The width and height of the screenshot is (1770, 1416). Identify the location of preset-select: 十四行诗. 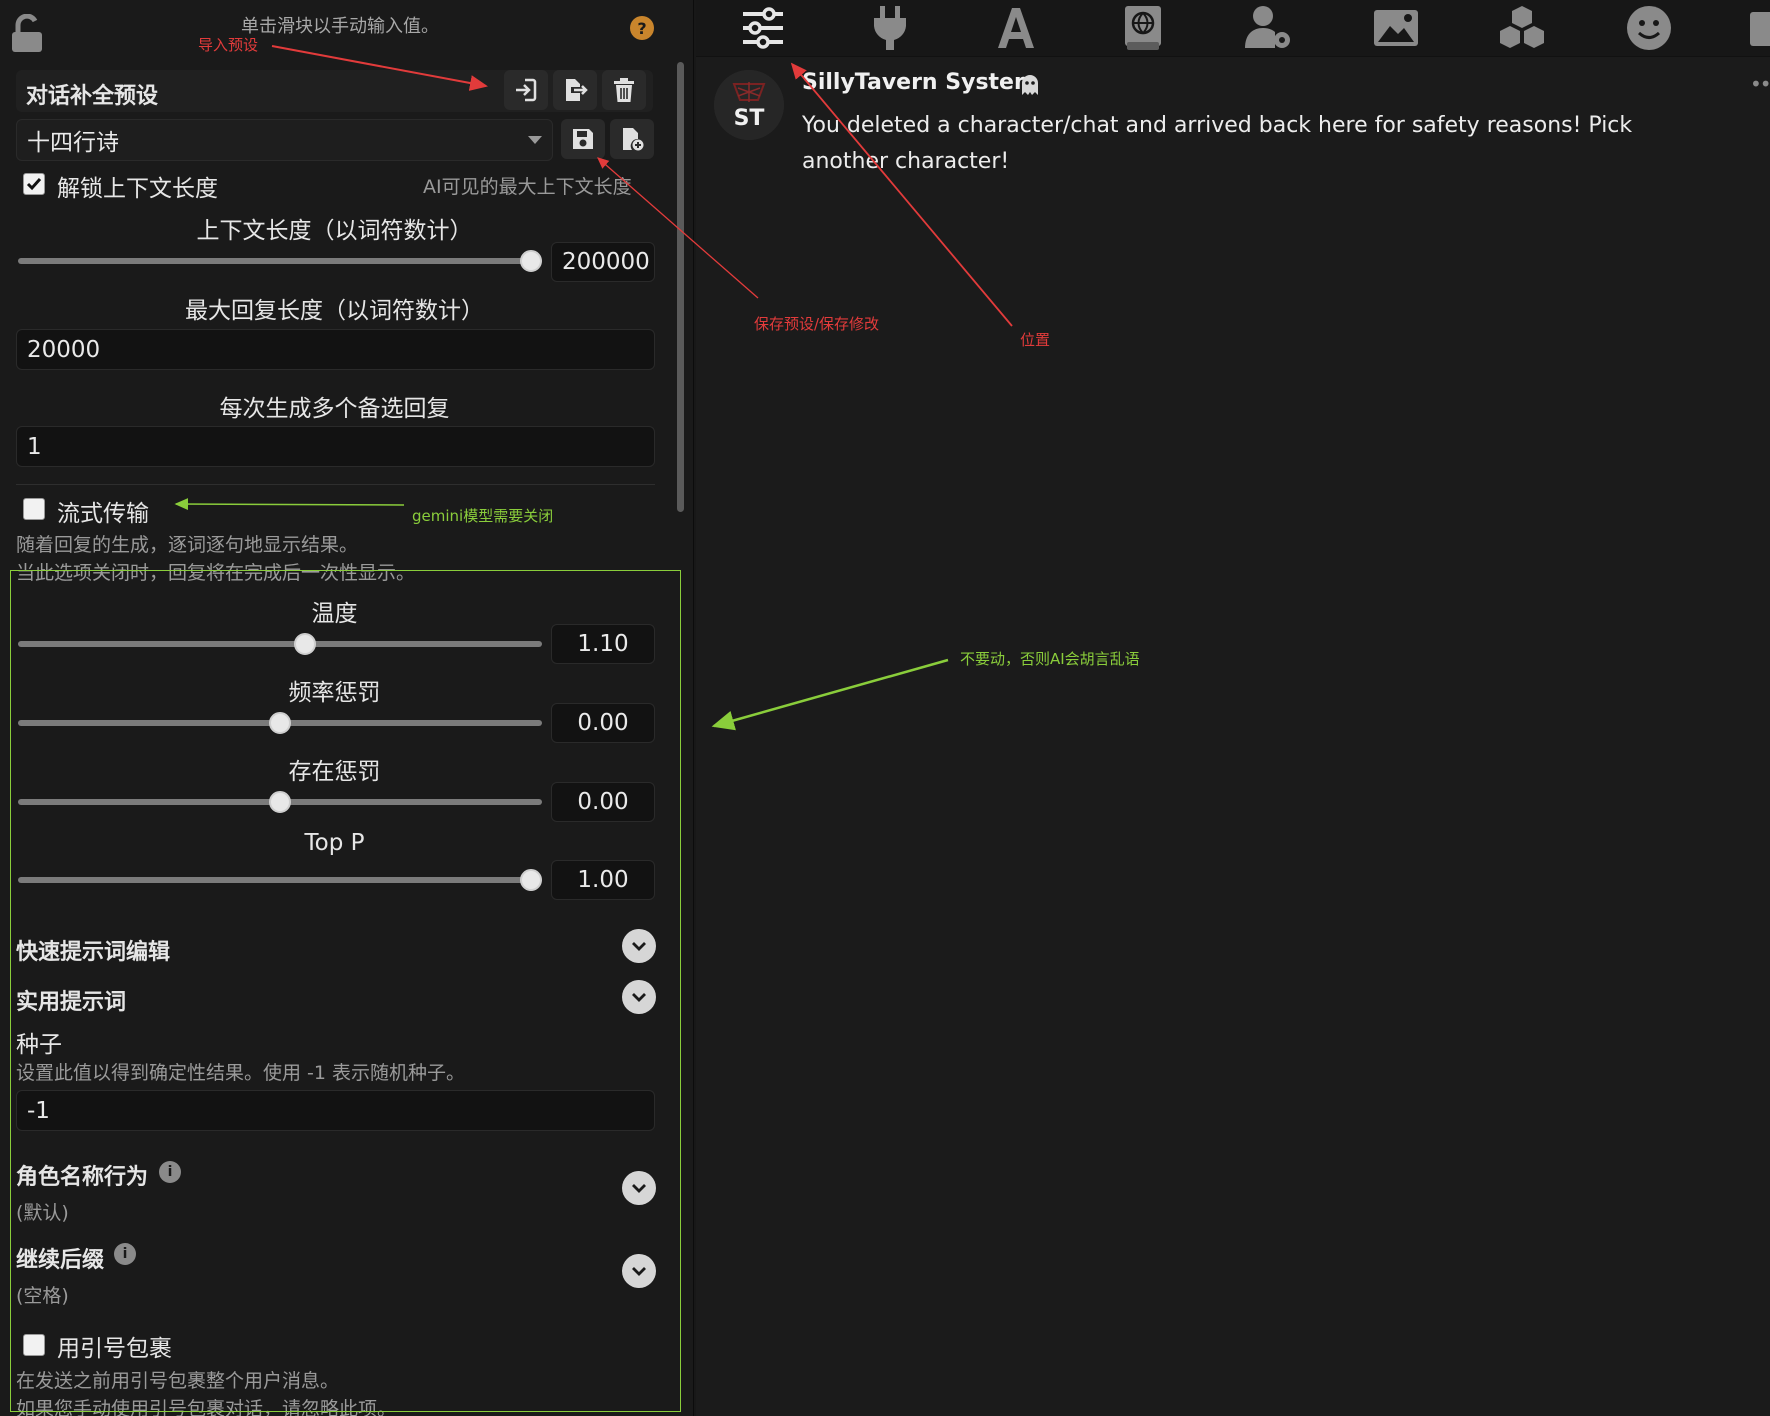
(284, 140).